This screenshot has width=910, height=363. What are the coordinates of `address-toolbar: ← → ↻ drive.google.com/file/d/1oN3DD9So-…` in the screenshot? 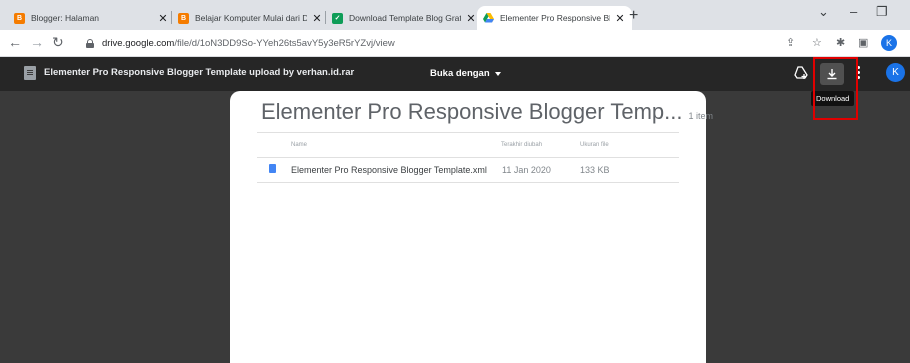 It's located at (455, 43).